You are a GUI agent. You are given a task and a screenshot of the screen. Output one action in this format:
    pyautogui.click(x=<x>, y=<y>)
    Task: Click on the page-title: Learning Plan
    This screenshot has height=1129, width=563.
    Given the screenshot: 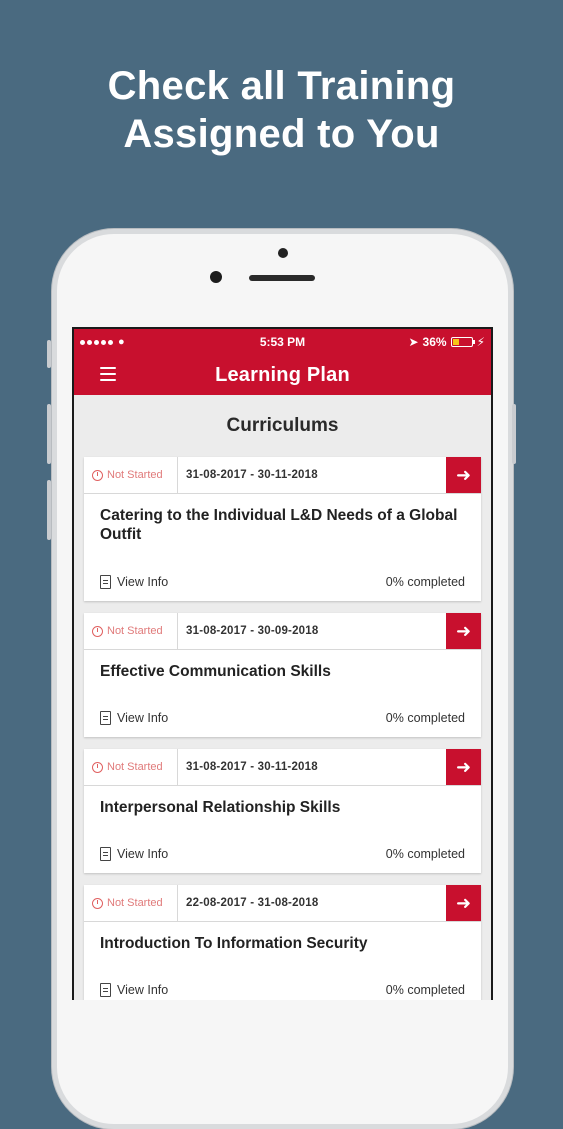 What is the action you would take?
    pyautogui.click(x=282, y=374)
    